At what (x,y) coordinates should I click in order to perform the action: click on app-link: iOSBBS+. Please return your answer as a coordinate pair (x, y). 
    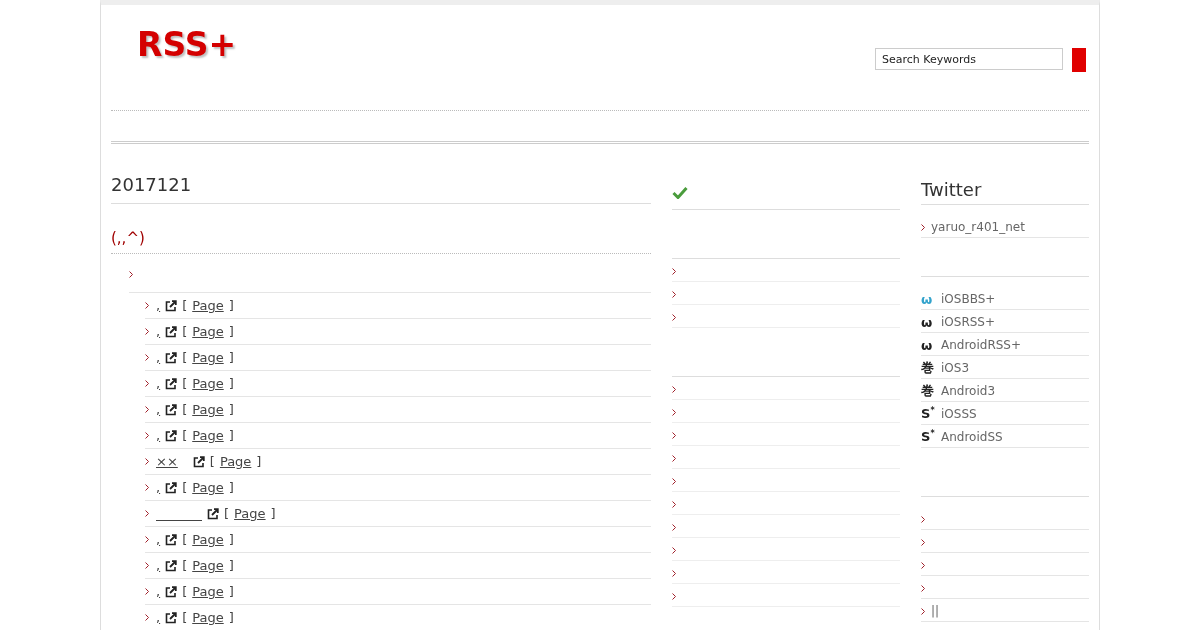
    Looking at the image, I should click on (968, 299).